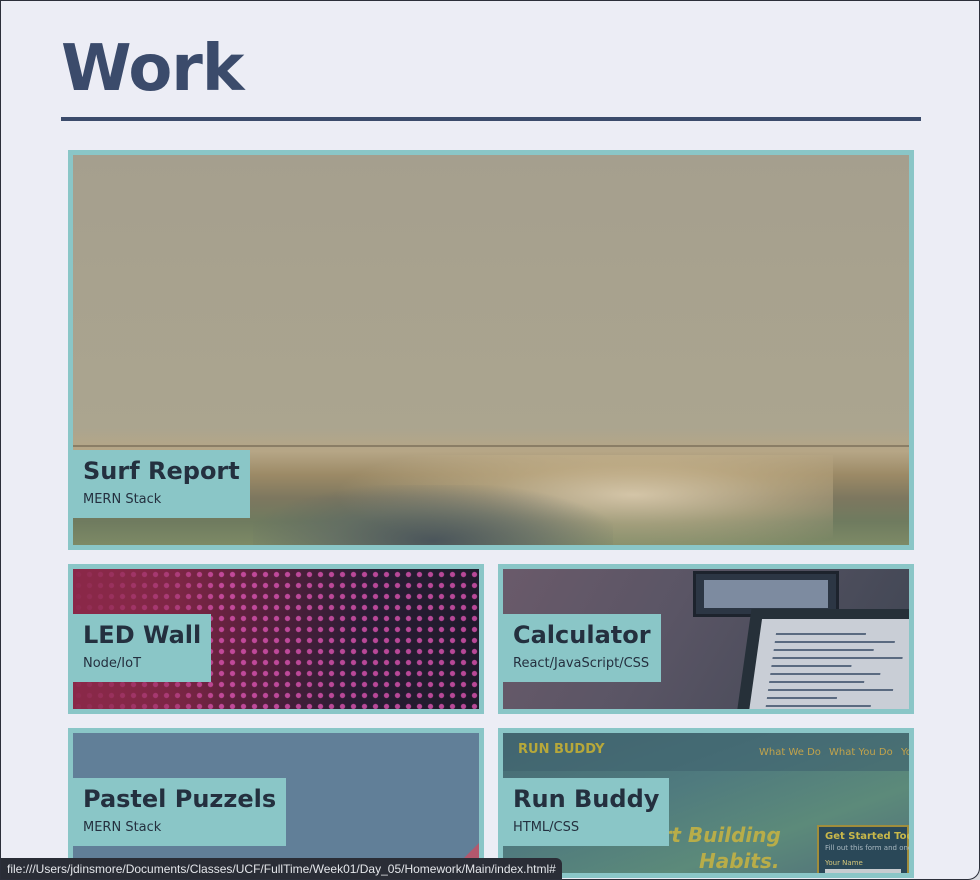  Describe the element at coordinates (739, 861) in the screenshot. I see `run-buddy-headline: Habits.` at that location.